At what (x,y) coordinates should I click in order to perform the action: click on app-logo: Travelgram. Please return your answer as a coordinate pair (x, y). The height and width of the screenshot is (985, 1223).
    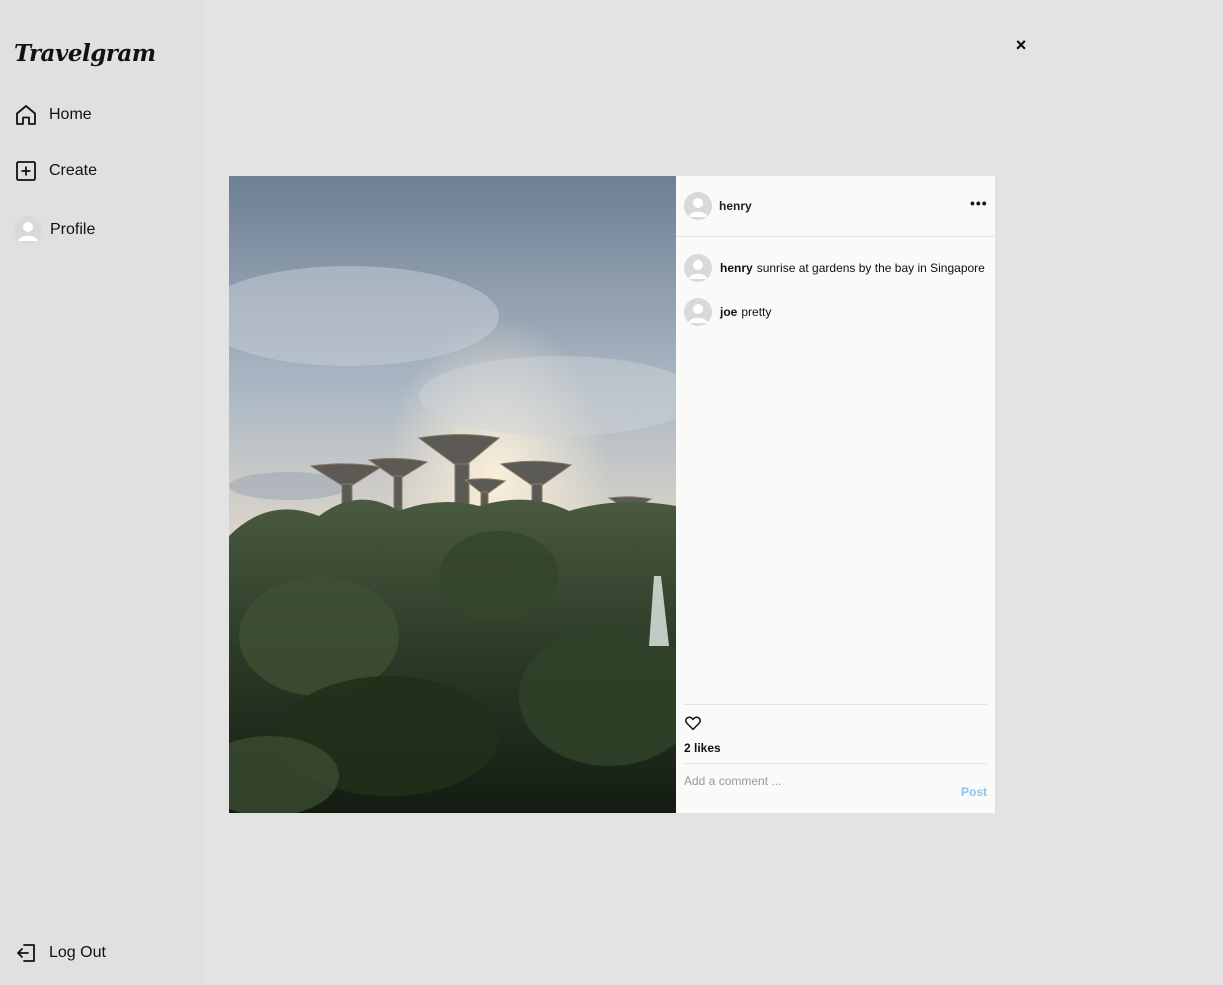
    Looking at the image, I should click on (85, 53).